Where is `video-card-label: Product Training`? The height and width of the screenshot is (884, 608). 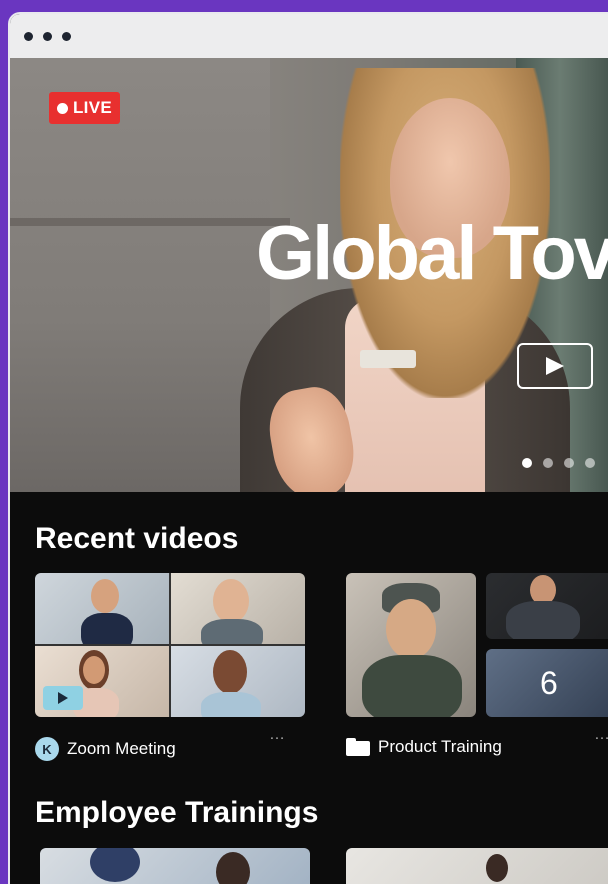
video-card-label: Product Training is located at coordinates (440, 747).